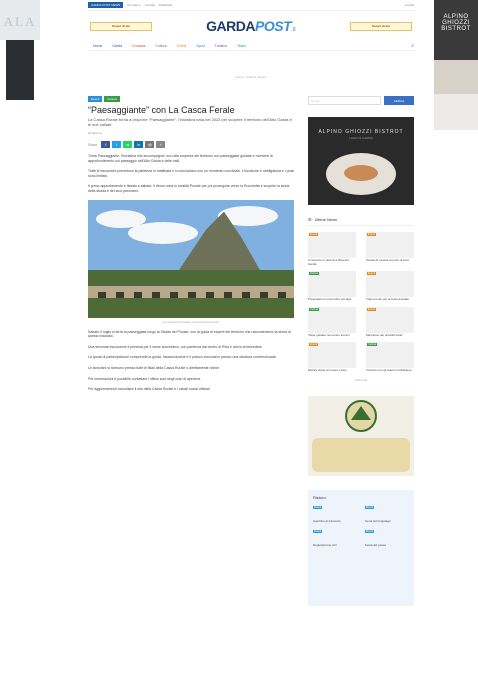  What do you see at coordinates (200, 46) in the screenshot?
I see `nav-item-sport: Sport` at bounding box center [200, 46].